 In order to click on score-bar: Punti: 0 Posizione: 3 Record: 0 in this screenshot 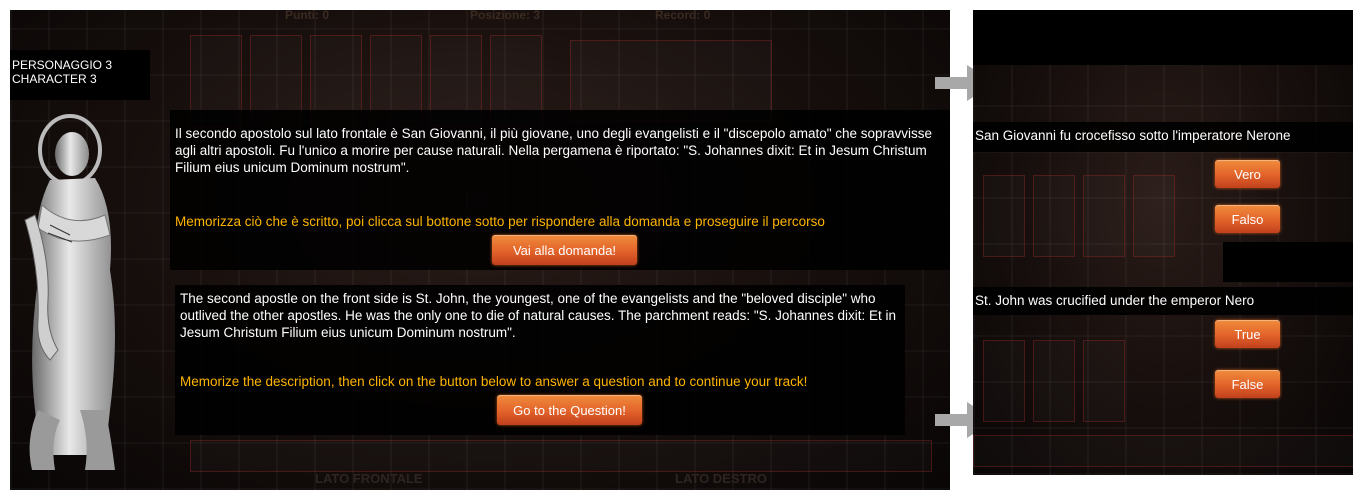, I will do `click(480, 17)`.